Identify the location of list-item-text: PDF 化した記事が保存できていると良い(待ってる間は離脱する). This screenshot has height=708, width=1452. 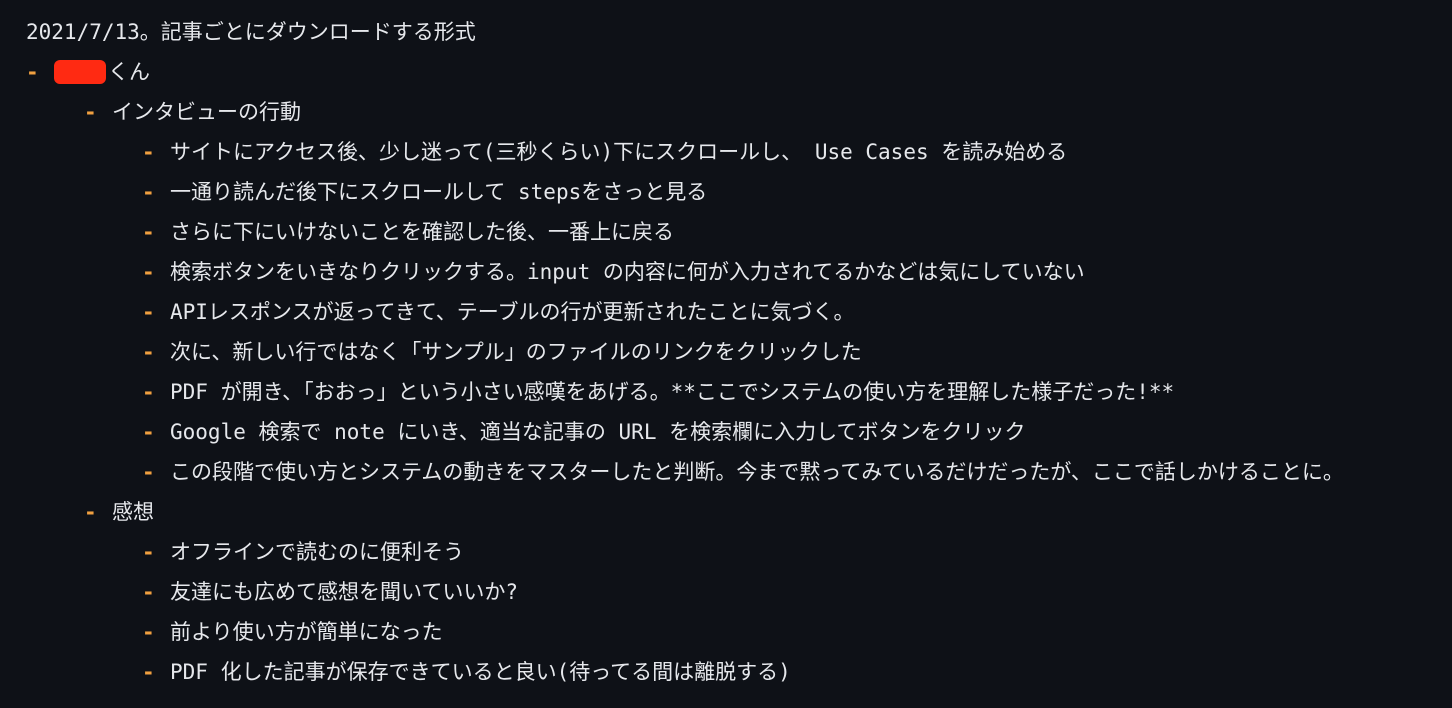
(480, 672).